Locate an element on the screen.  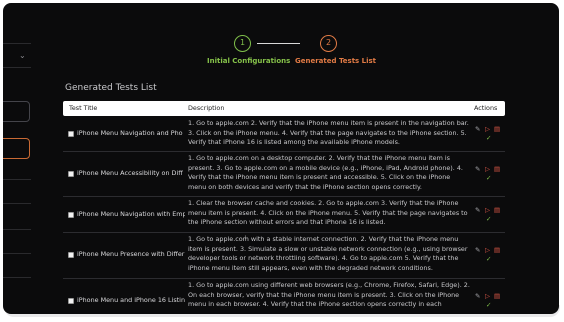
section-title: Generated Tests List is located at coordinates (111, 88).